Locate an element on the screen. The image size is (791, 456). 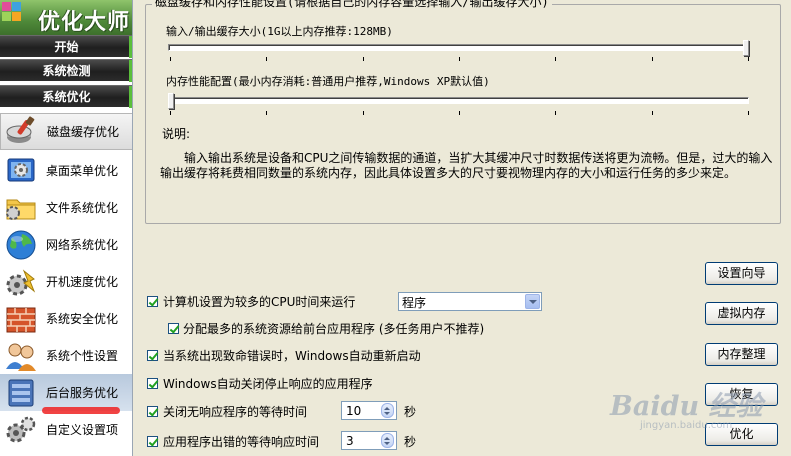
section-system-check: 系统检测 is located at coordinates (66, 70).